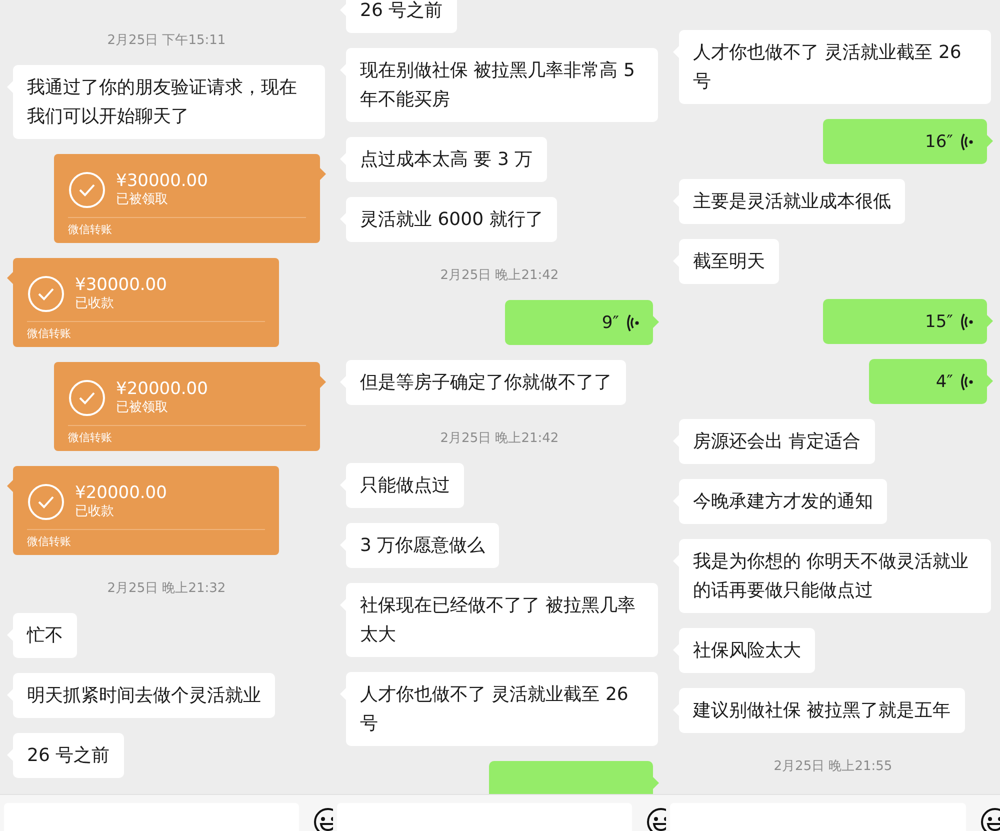  What do you see at coordinates (166, 589) in the screenshot?
I see `timestamp: 2月25日 晚上21:32` at bounding box center [166, 589].